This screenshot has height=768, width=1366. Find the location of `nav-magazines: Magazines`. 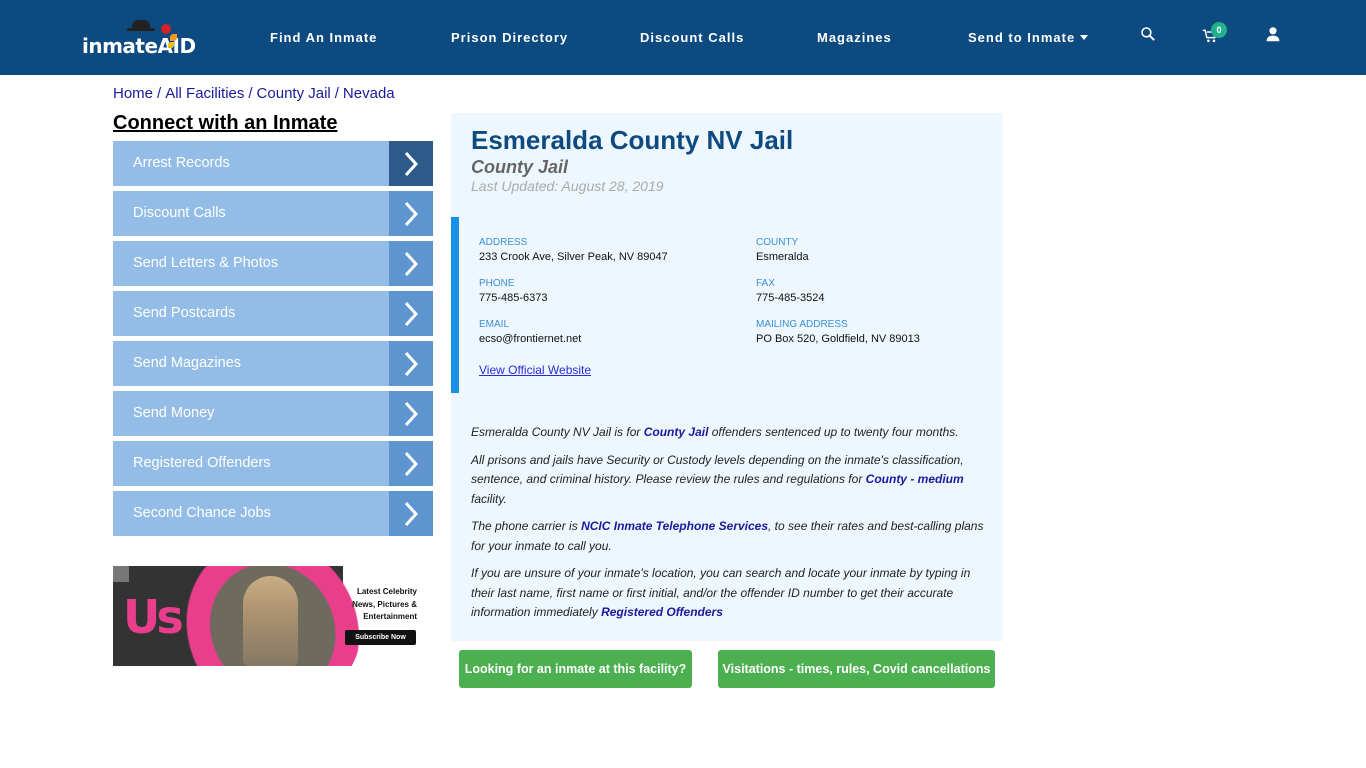

nav-magazines: Magazines is located at coordinates (854, 37).